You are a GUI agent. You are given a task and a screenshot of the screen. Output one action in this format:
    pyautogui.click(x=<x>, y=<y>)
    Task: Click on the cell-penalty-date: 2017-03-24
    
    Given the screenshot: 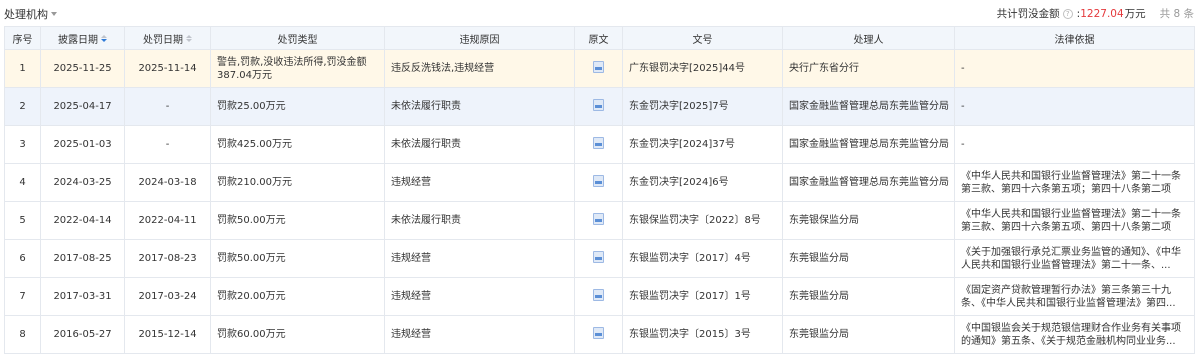 What is the action you would take?
    pyautogui.click(x=167, y=296)
    